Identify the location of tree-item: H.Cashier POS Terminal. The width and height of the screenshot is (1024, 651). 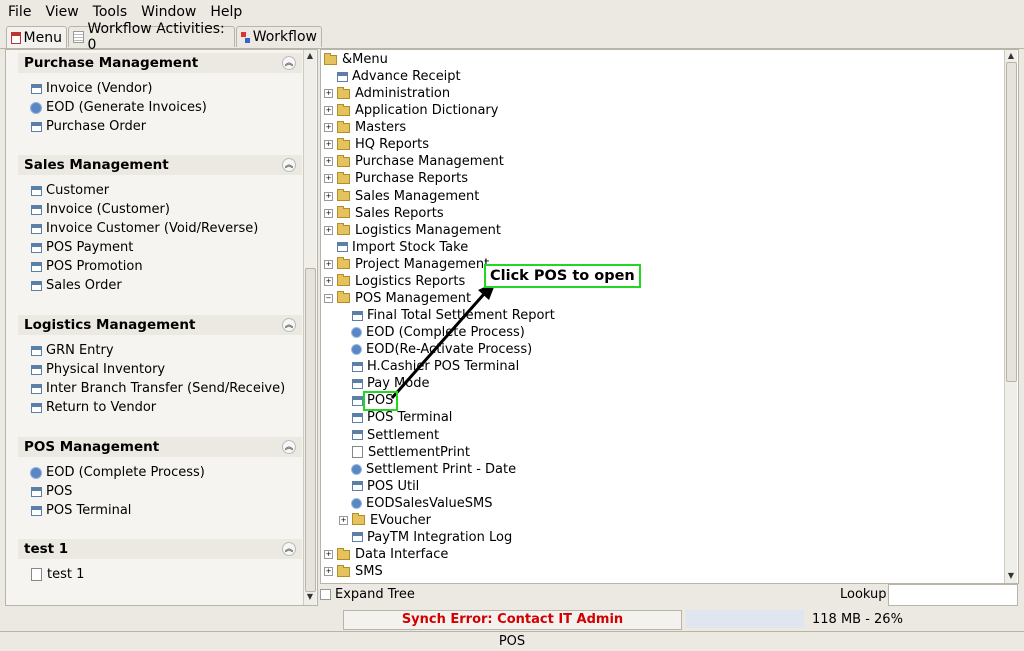
(435, 366).